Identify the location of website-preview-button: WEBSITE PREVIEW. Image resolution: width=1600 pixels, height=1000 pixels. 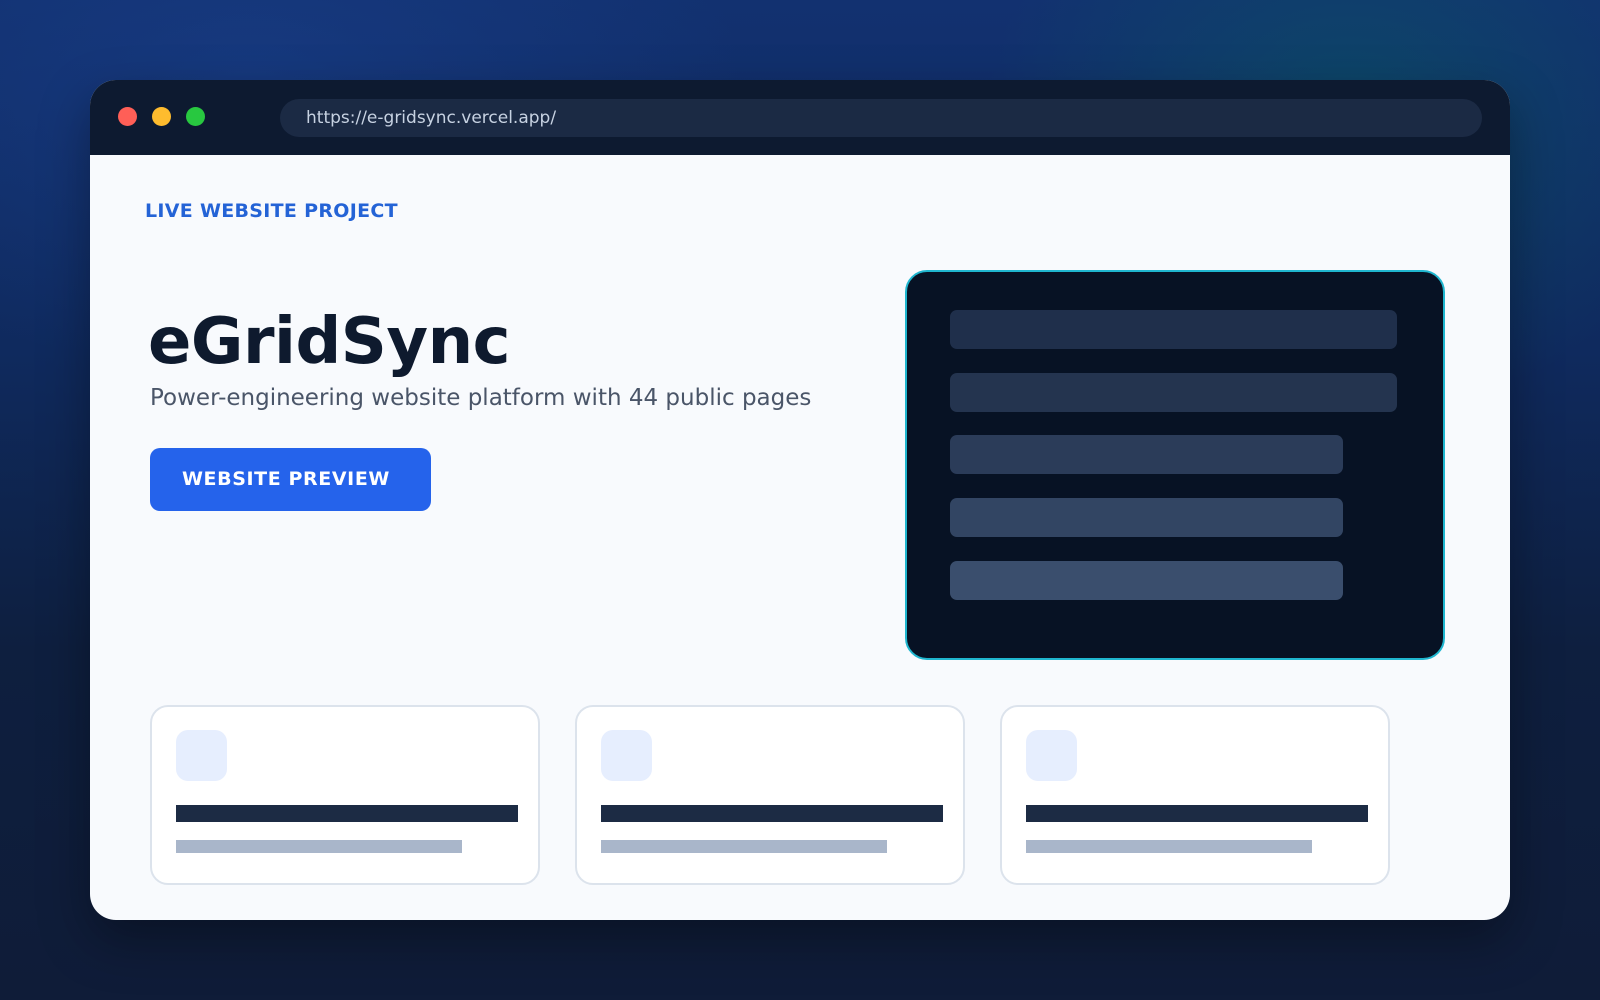
(290, 479).